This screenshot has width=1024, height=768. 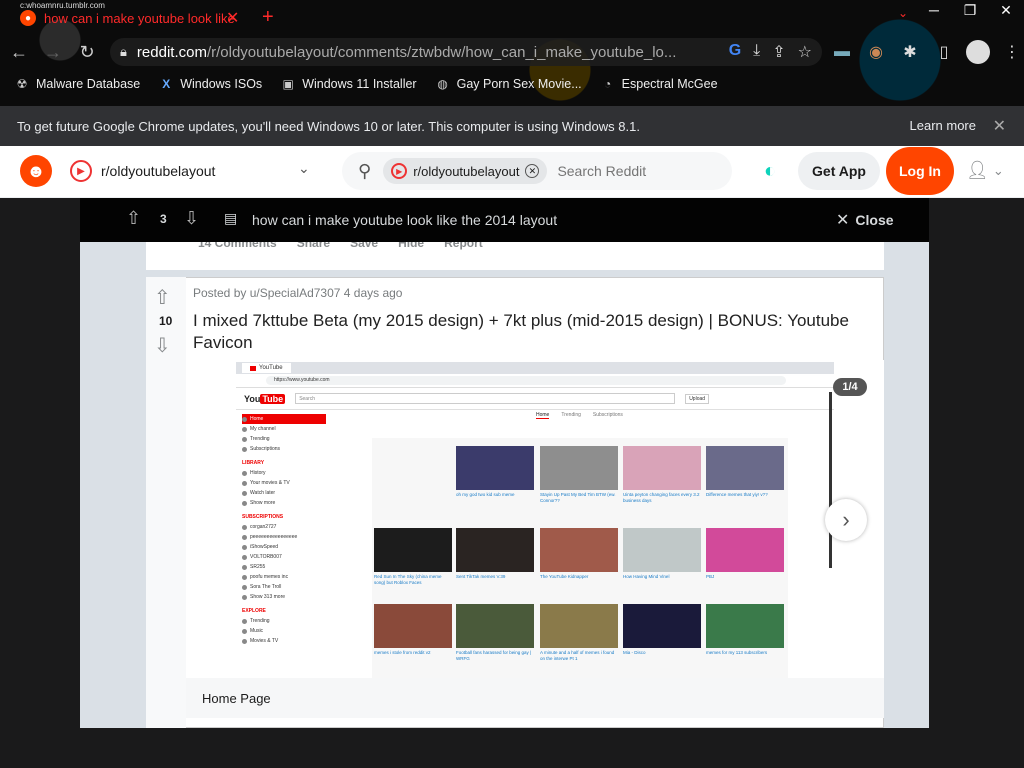 I want to click on user-icon: 👤︎, so click(x=977, y=170).